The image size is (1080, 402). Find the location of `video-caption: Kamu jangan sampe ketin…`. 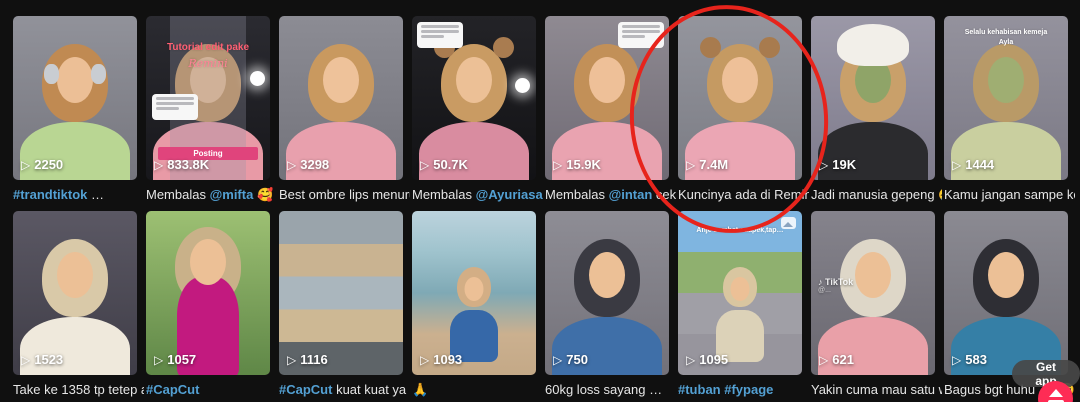

video-caption: Kamu jangan sampe ketin… is located at coordinates (1009, 195).